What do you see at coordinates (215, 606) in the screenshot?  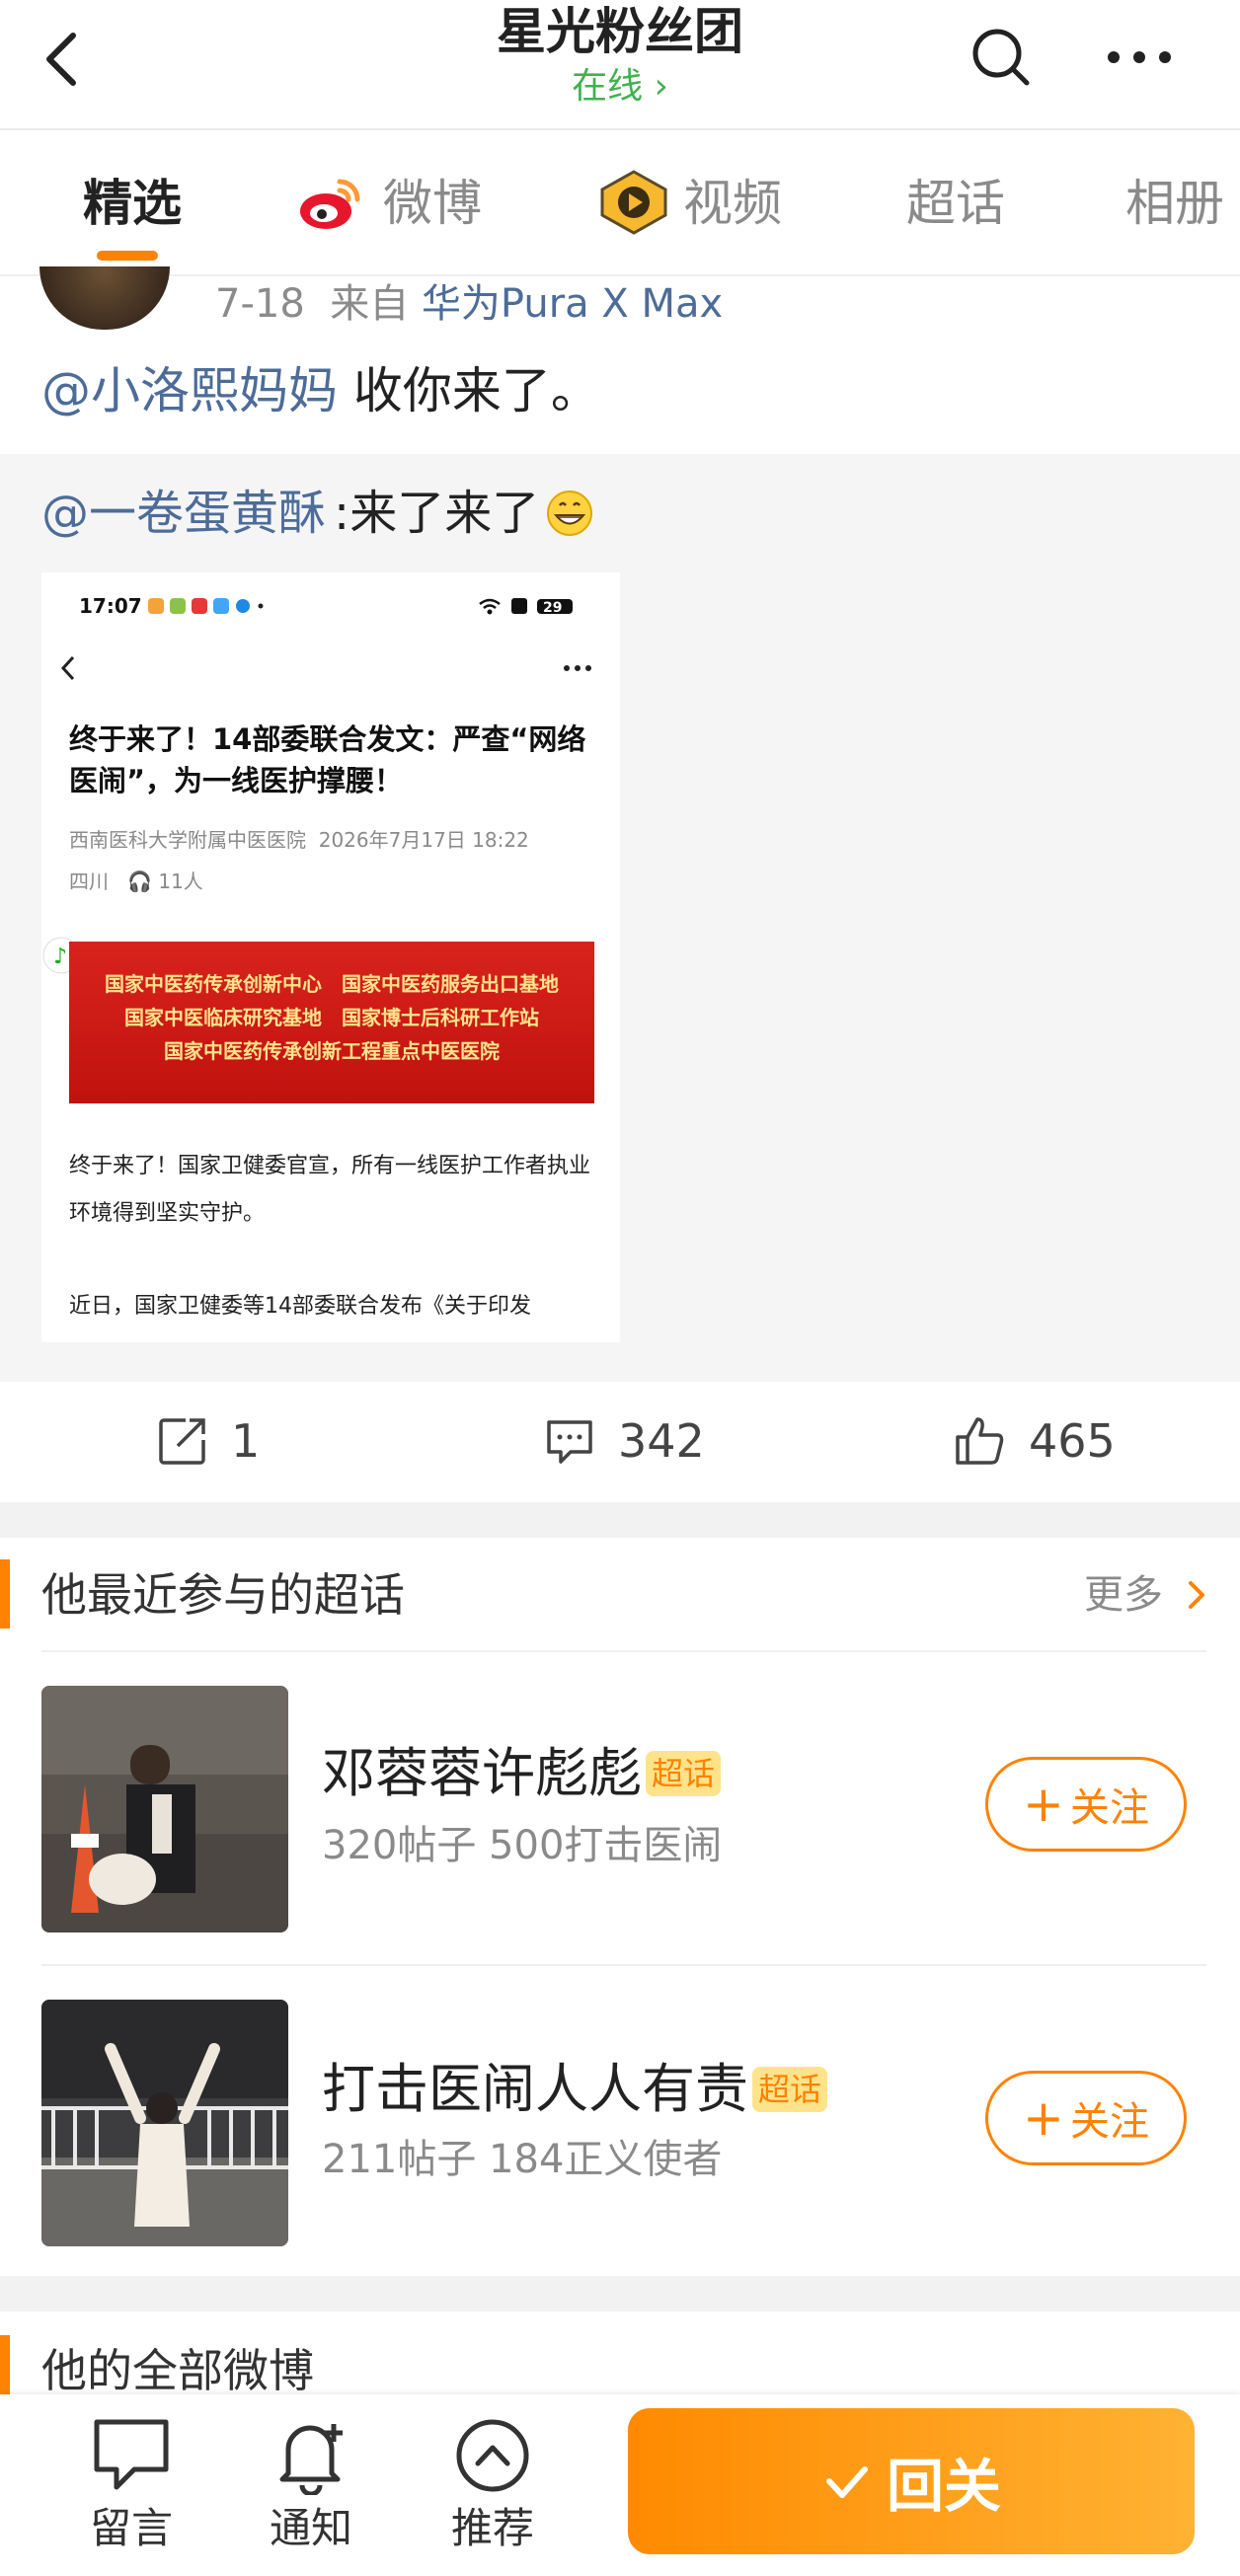 I see `screenshot-app-icons` at bounding box center [215, 606].